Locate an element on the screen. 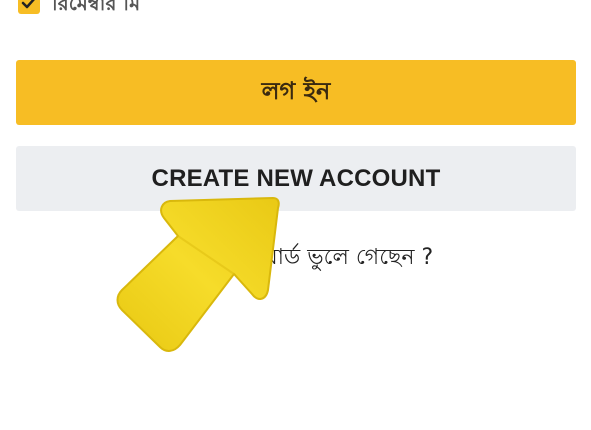 This screenshot has height=430, width=591. login-button: লগ ইন is located at coordinates (296, 92).